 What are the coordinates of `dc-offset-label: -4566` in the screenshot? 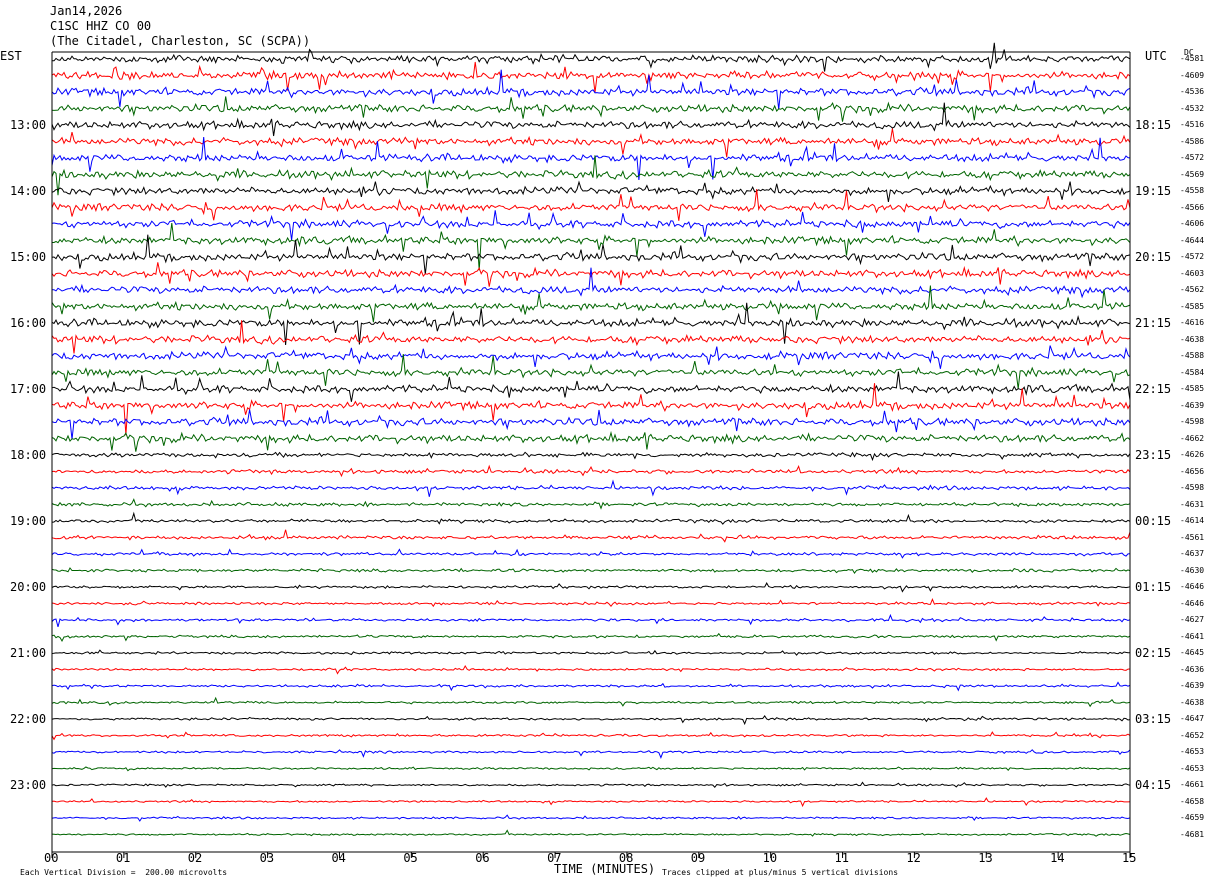 It's located at (1192, 207).